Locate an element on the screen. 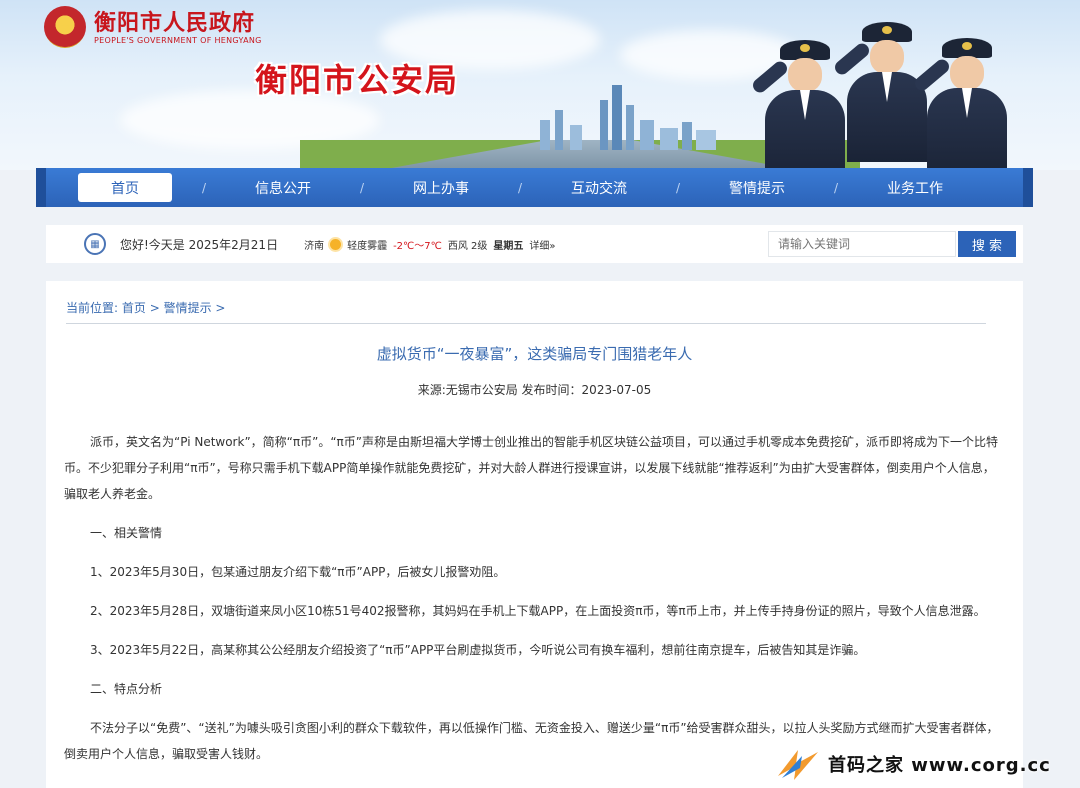 The image size is (1080, 788). city-skyline-illustration is located at coordinates (628, 117).